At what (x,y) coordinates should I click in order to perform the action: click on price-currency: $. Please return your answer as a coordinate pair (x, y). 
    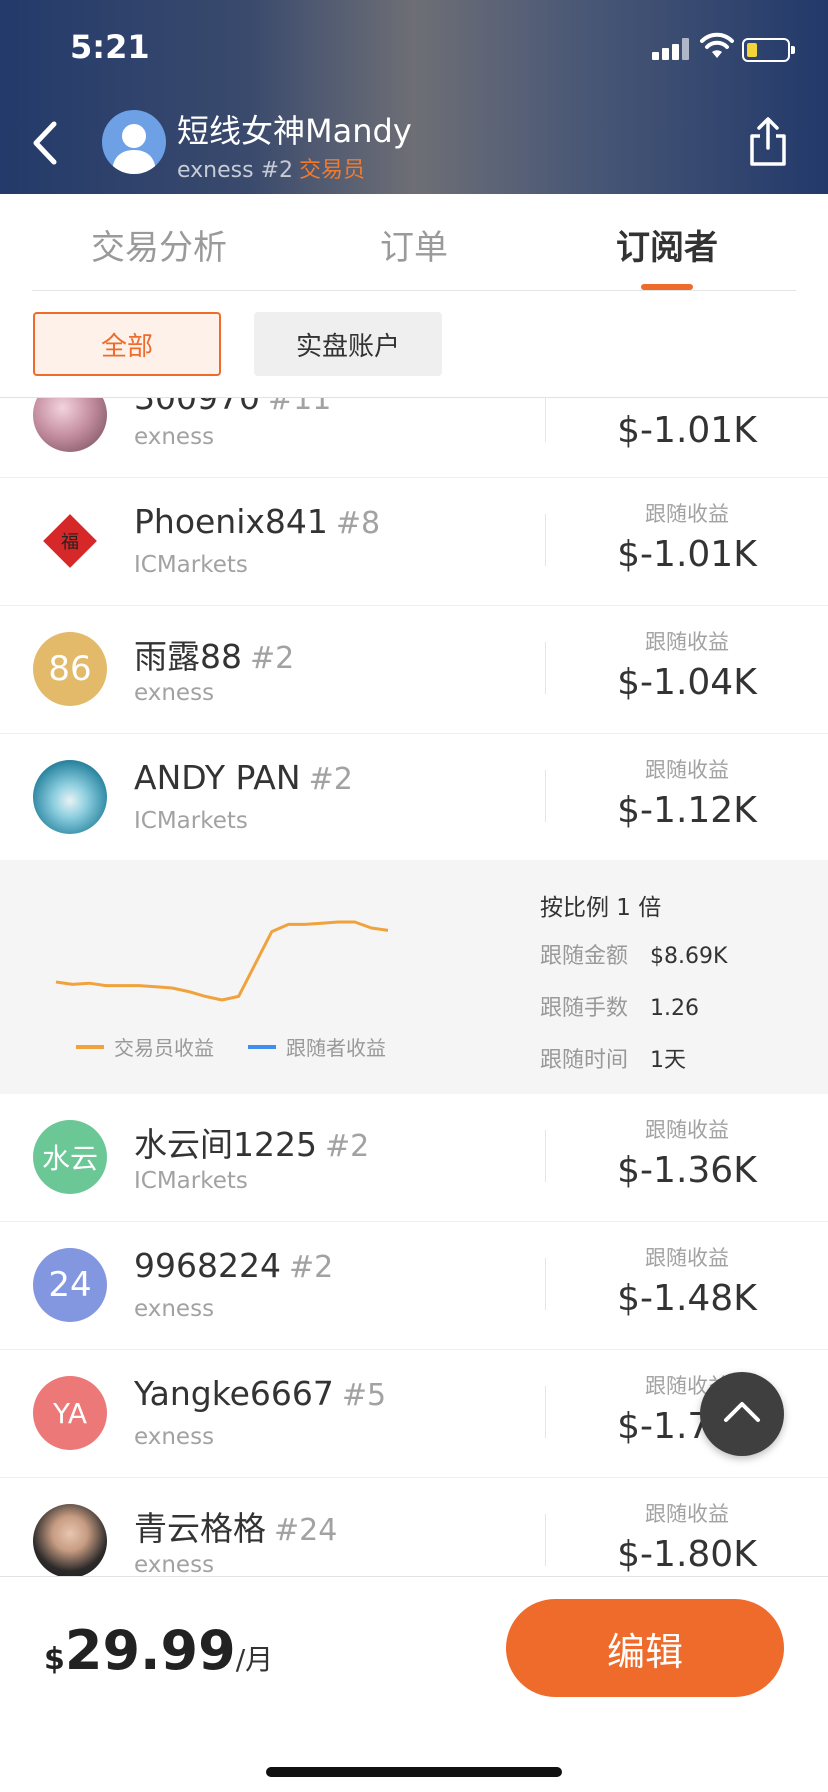
    Looking at the image, I should click on (54, 1659).